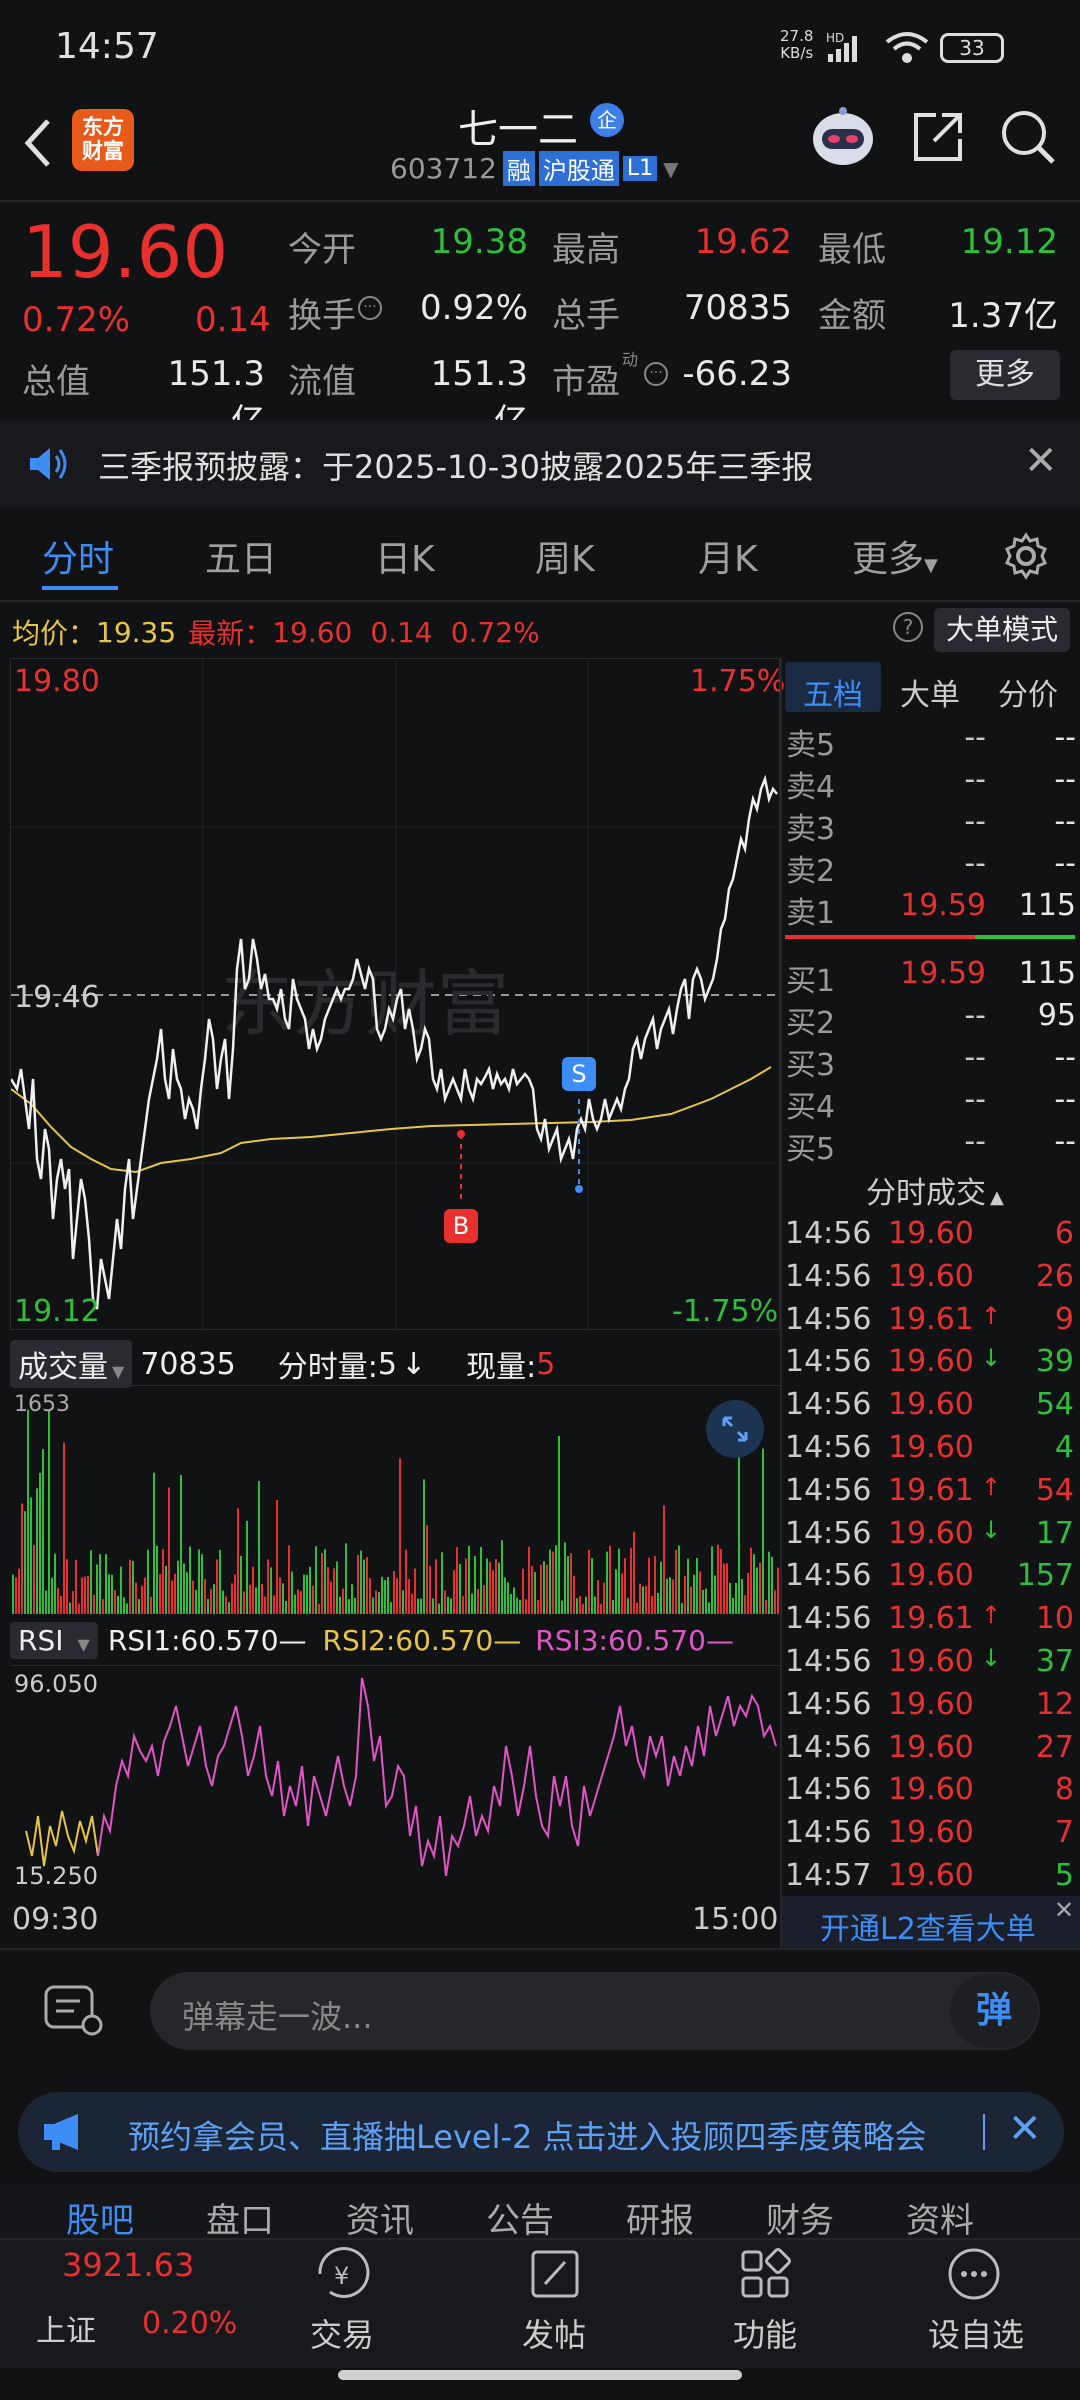 This screenshot has width=1080, height=2400. I want to click on comment-list-icon, so click(76, 2010).